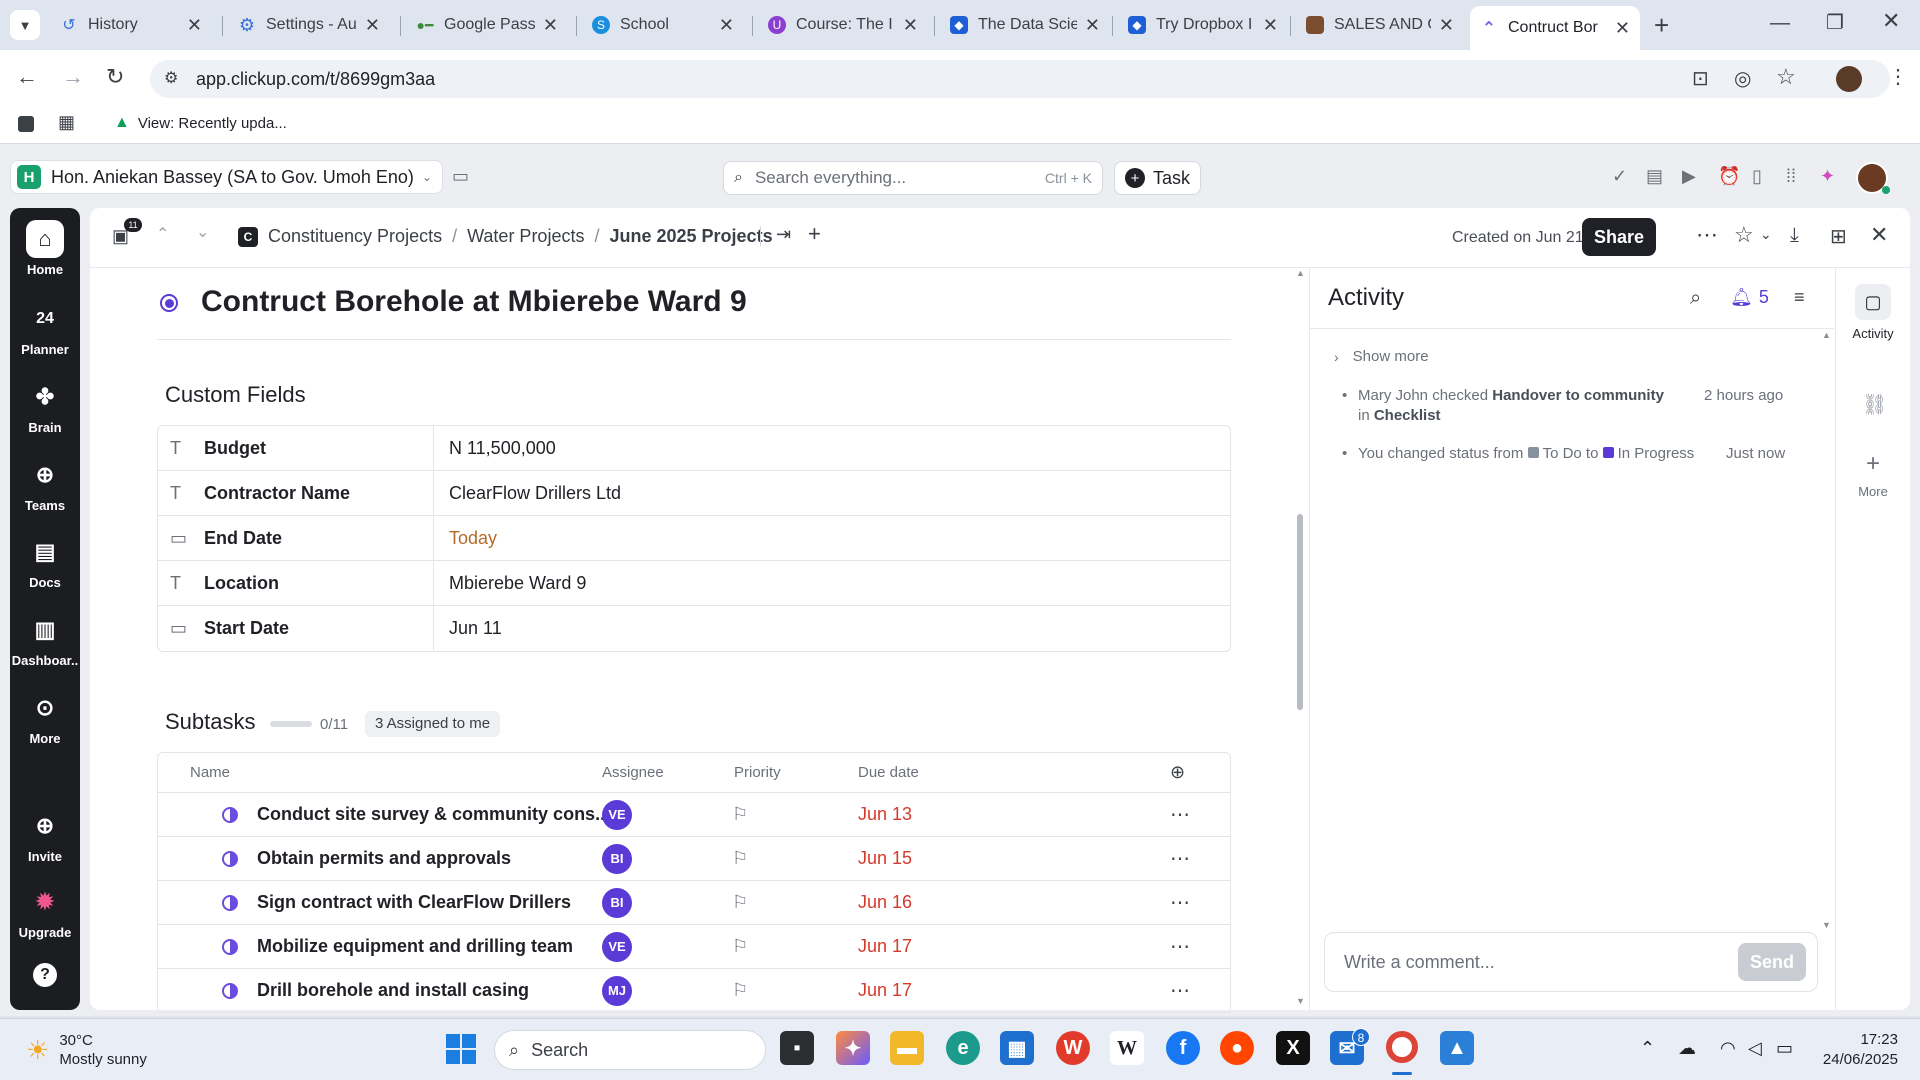 The width and height of the screenshot is (1920, 1080). What do you see at coordinates (1879, 235) in the screenshot?
I see `close-task-icon: ✕` at bounding box center [1879, 235].